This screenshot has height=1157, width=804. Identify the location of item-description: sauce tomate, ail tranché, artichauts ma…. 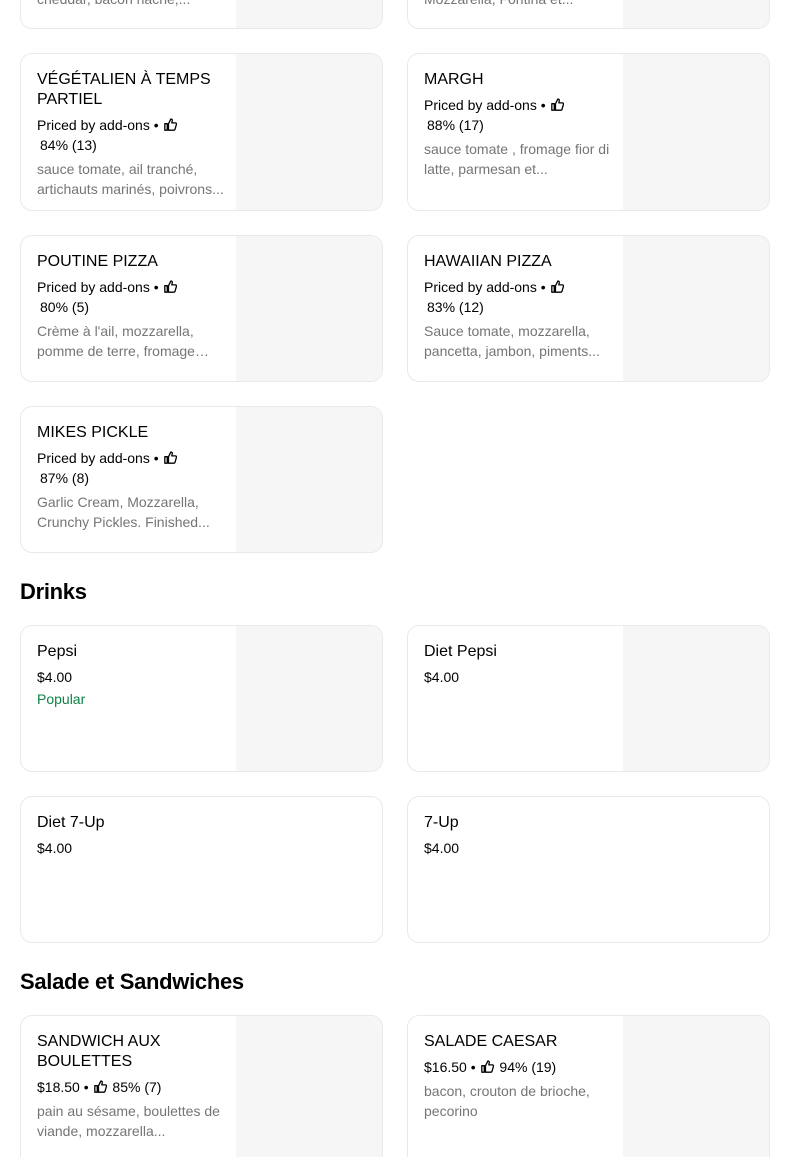
(130, 179).